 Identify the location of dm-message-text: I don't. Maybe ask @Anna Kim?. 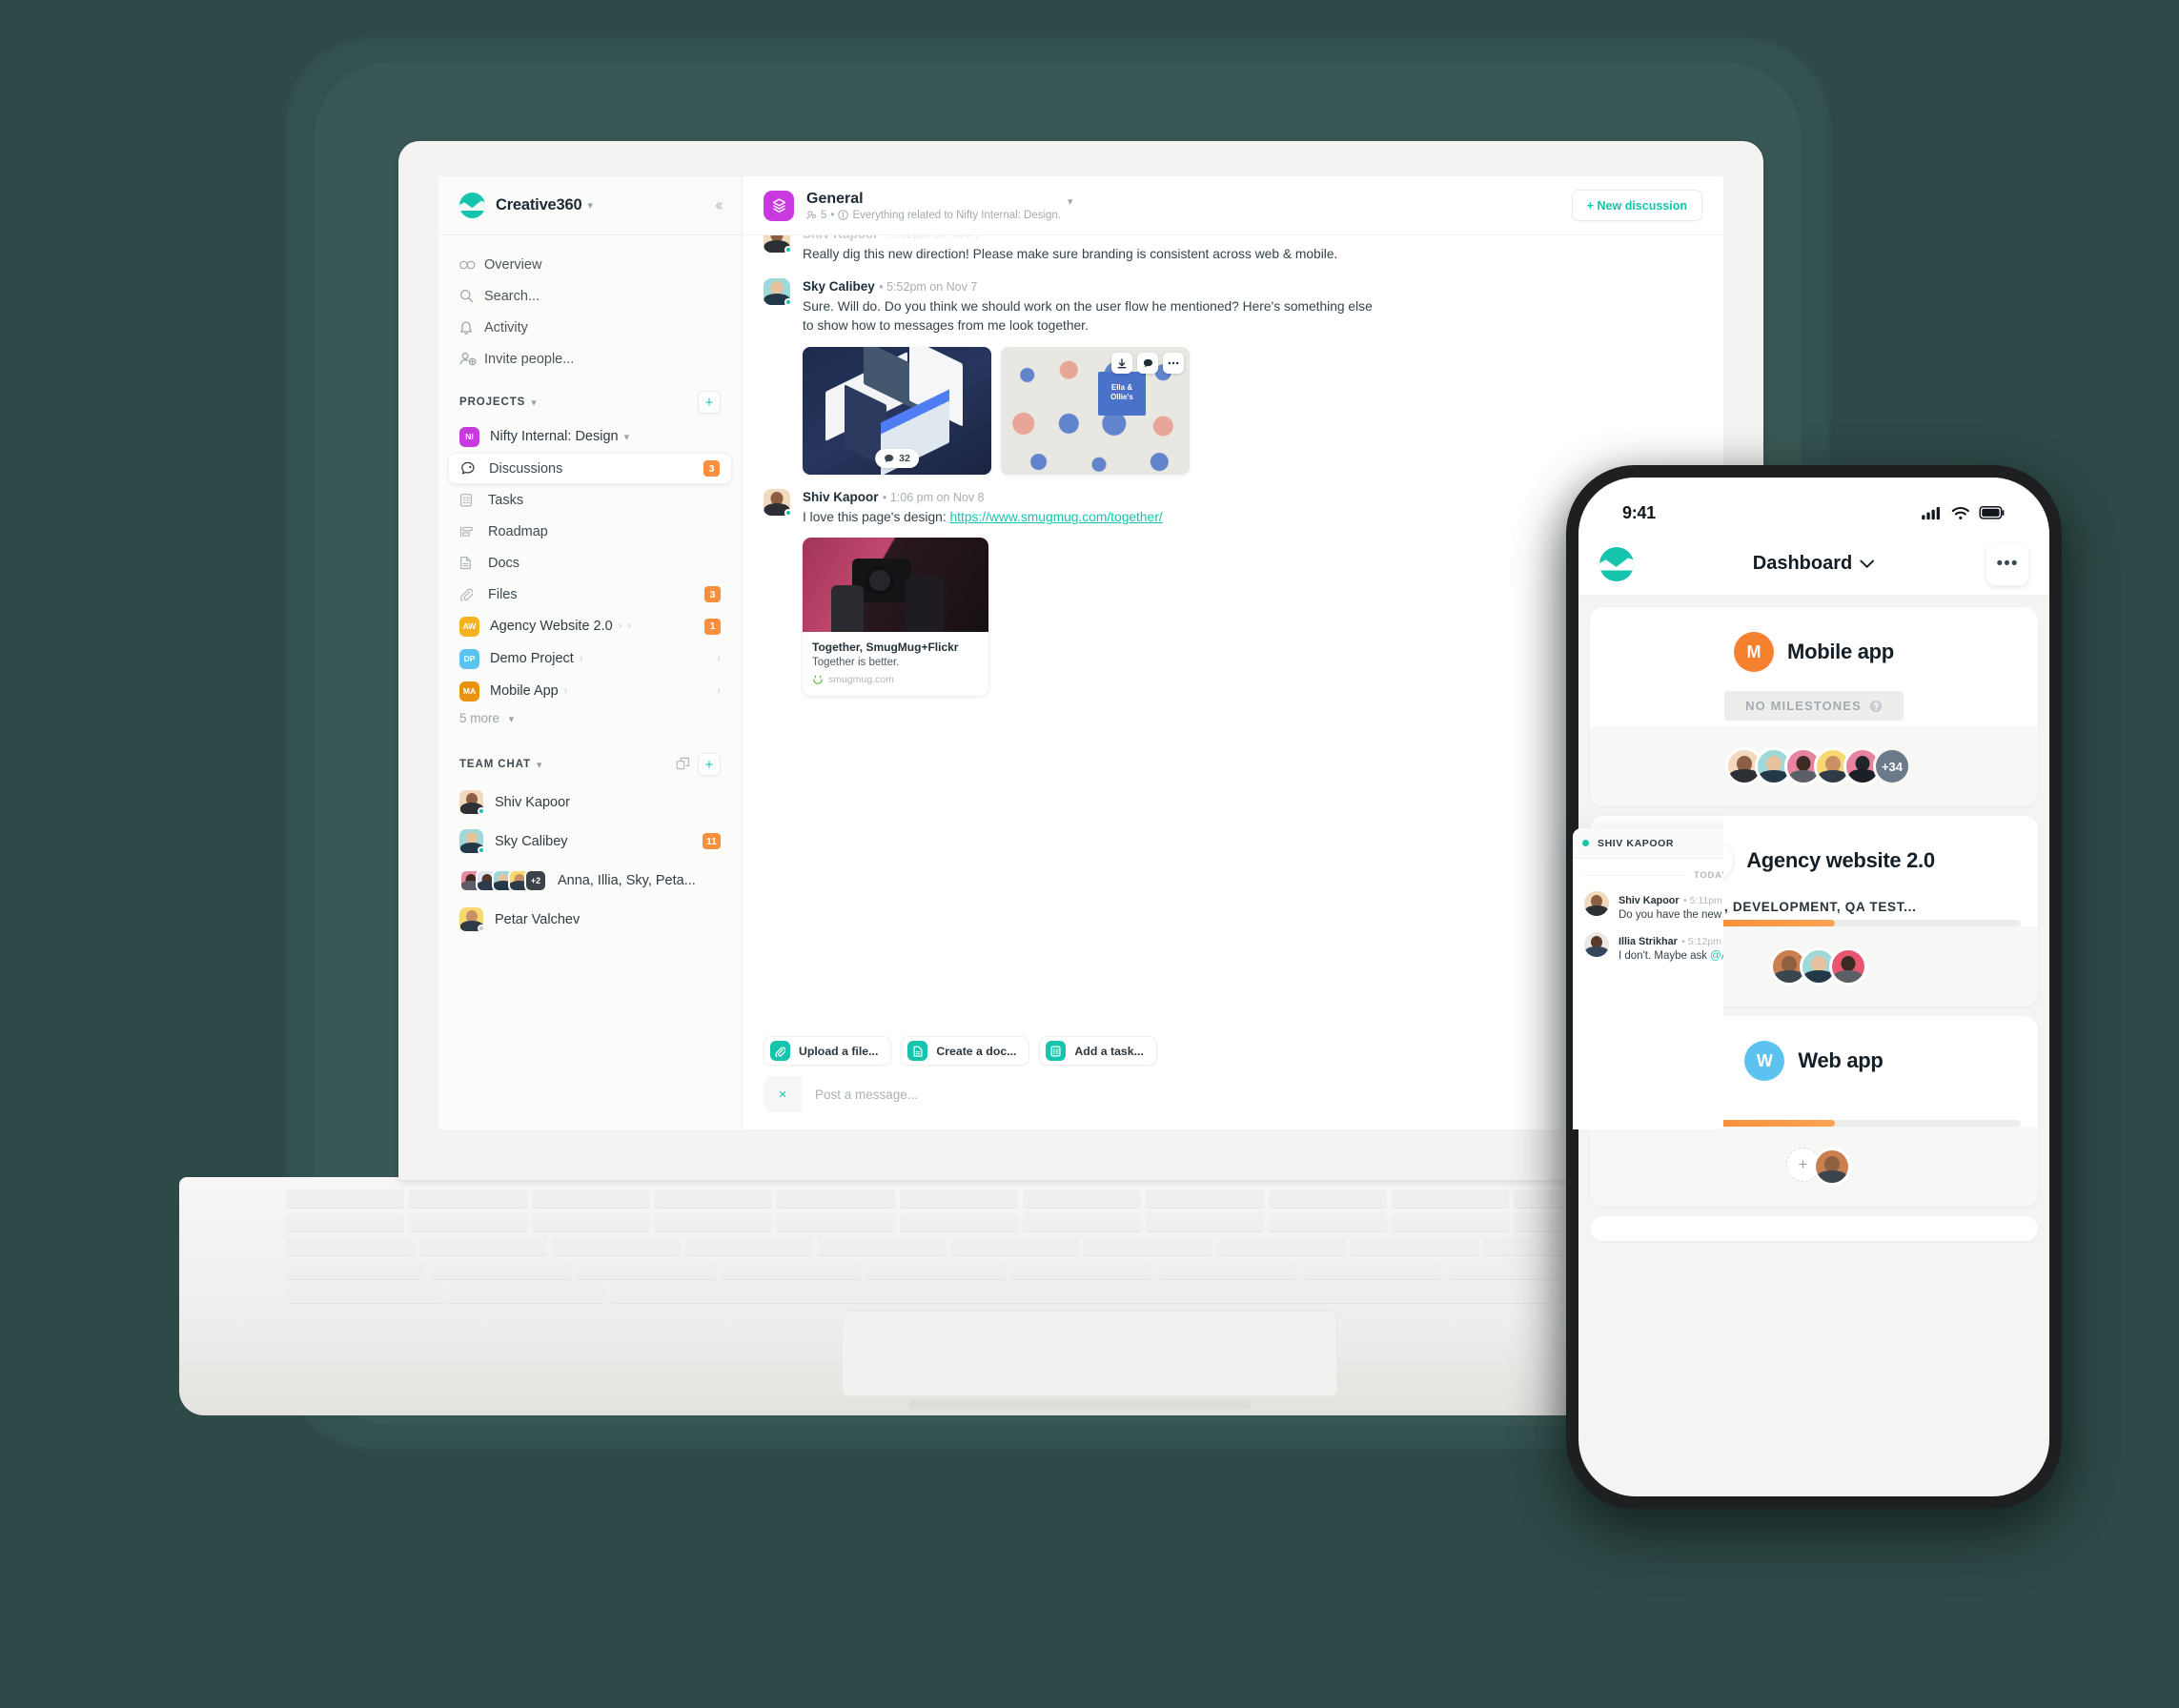
(1671, 956).